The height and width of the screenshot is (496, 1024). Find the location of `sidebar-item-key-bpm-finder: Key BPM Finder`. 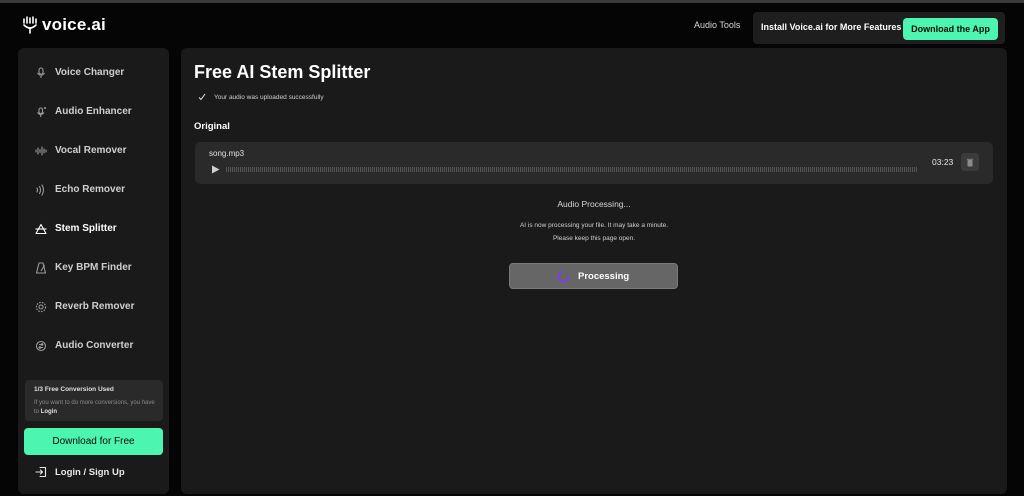

sidebar-item-key-bpm-finder: Key BPM Finder is located at coordinates (93, 267).